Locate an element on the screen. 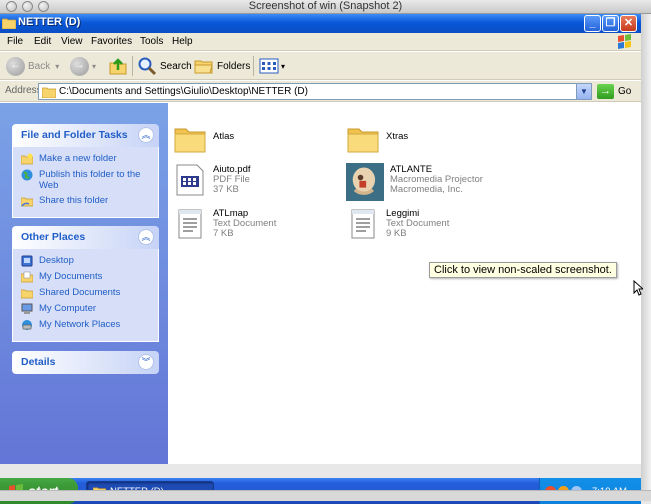 This screenshot has width=651, height=504. menu-bar: File Edit View Favorites Tools Help is located at coordinates (320, 42).